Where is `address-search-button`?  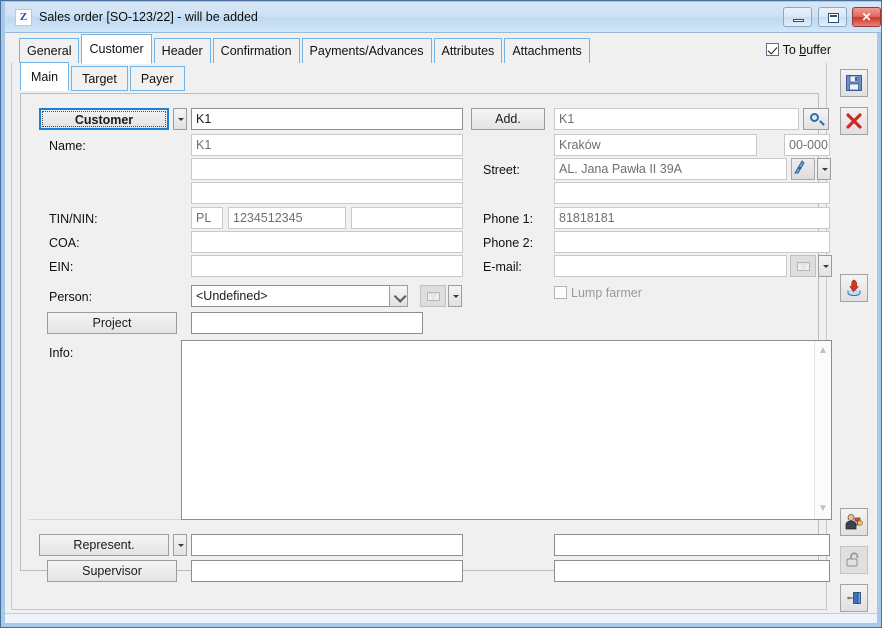 address-search-button is located at coordinates (816, 119).